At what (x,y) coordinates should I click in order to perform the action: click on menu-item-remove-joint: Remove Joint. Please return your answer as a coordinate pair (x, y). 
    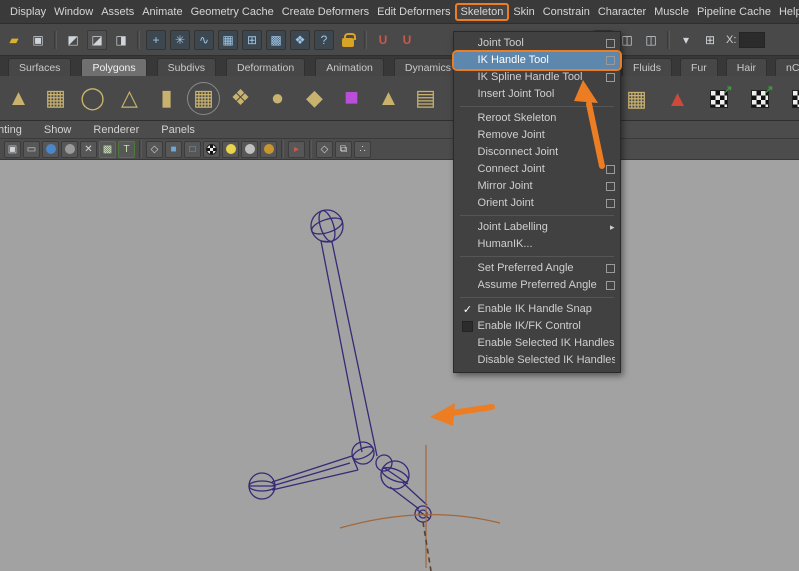
    Looking at the image, I should click on (537, 135).